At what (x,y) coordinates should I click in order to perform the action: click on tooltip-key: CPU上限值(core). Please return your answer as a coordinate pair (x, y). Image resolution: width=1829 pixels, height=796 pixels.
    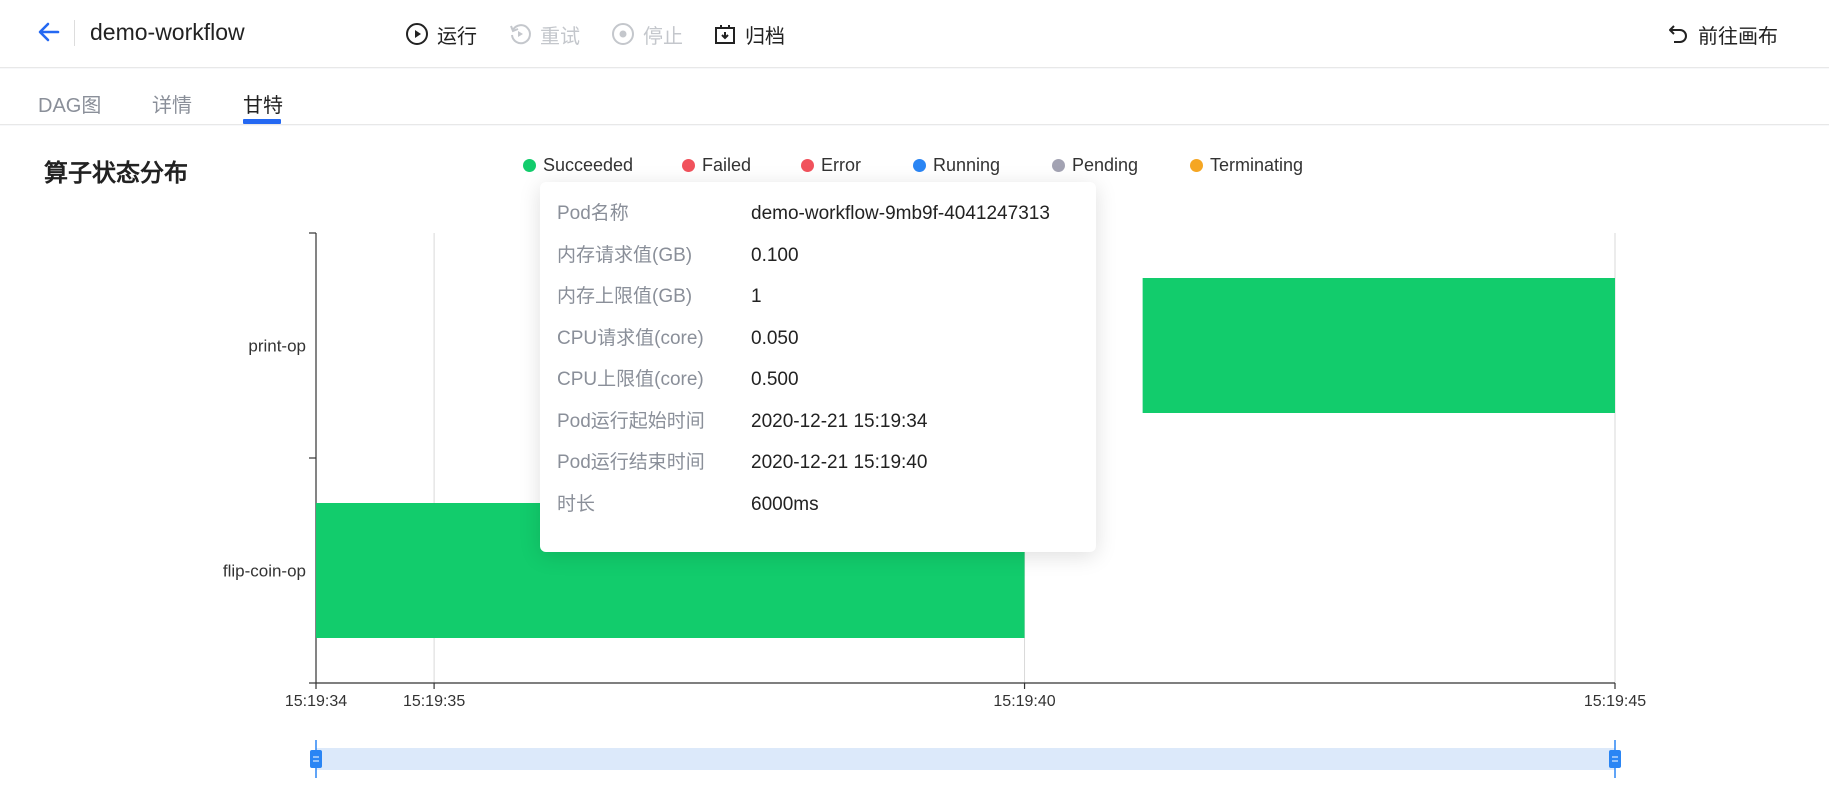
    Looking at the image, I should click on (630, 379).